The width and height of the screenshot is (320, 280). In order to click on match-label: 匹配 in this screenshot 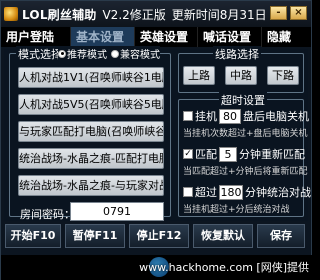, I will do `click(206, 154)`.